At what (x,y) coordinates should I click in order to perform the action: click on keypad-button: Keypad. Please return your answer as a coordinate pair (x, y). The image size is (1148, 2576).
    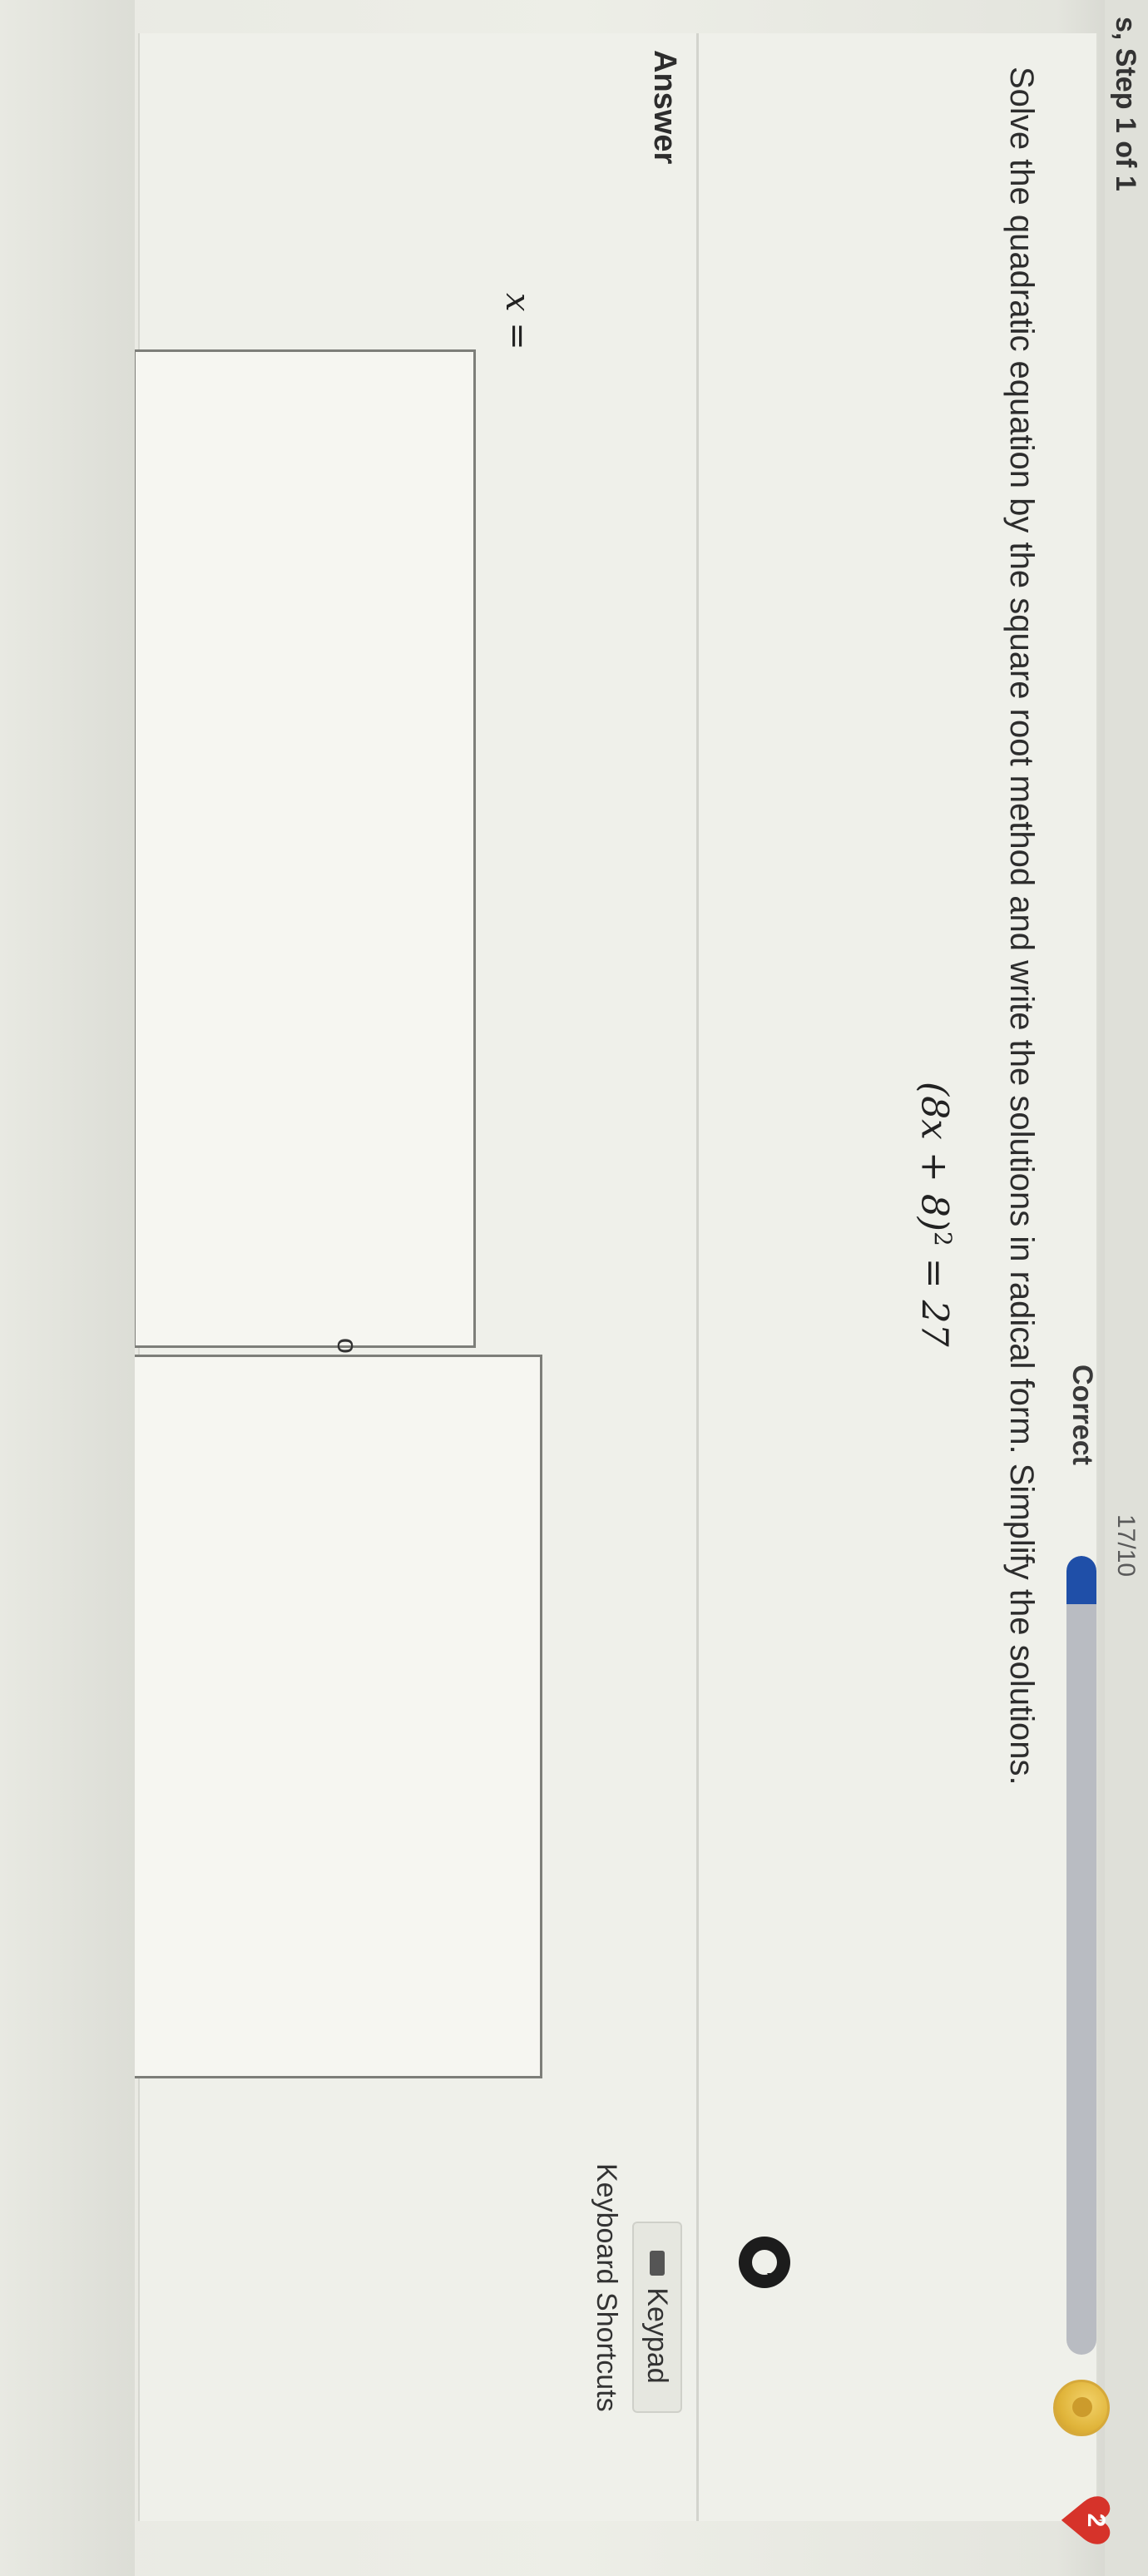
    Looking at the image, I should click on (657, 2317).